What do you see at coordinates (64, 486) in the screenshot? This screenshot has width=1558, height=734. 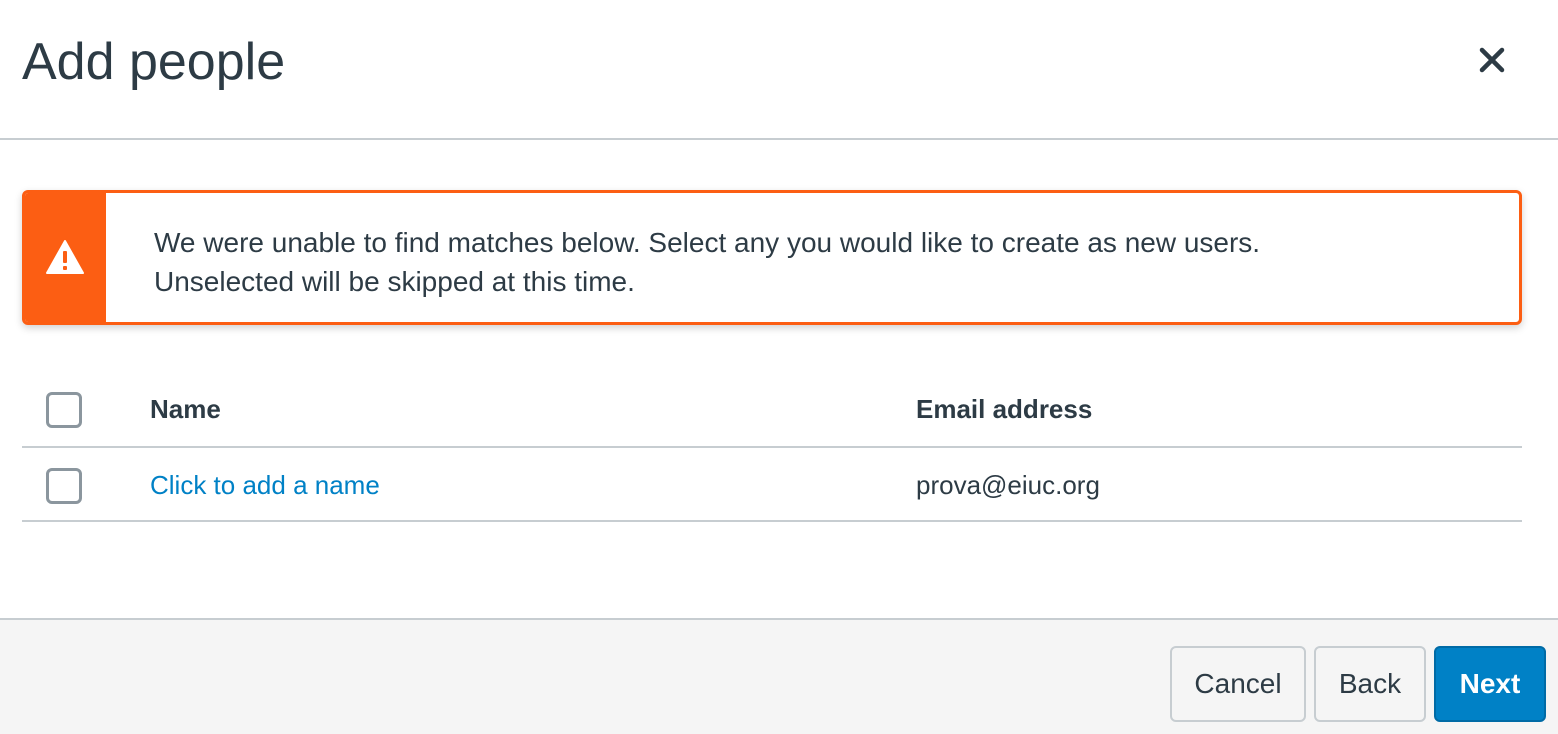 I see `row-select-checkbox` at bounding box center [64, 486].